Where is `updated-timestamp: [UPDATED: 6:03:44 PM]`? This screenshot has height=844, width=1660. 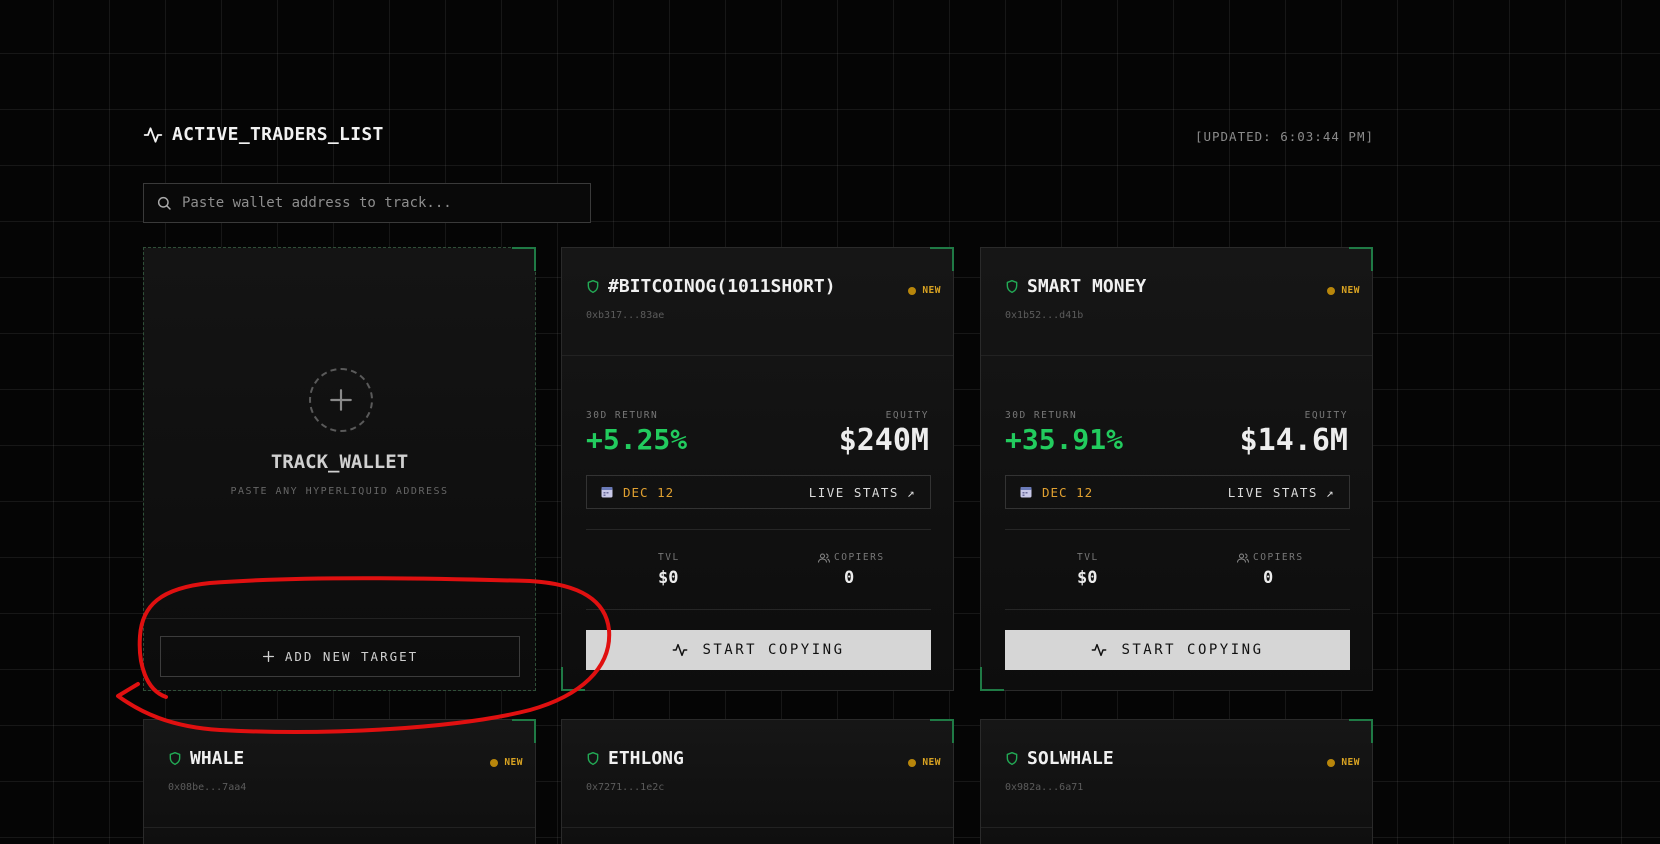 updated-timestamp: [UPDATED: 6:03:44 PM] is located at coordinates (1284, 136).